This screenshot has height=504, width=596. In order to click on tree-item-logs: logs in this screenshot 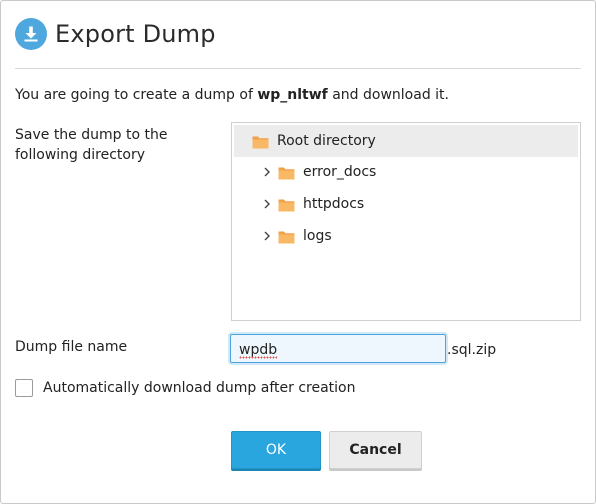, I will do `click(297, 236)`.